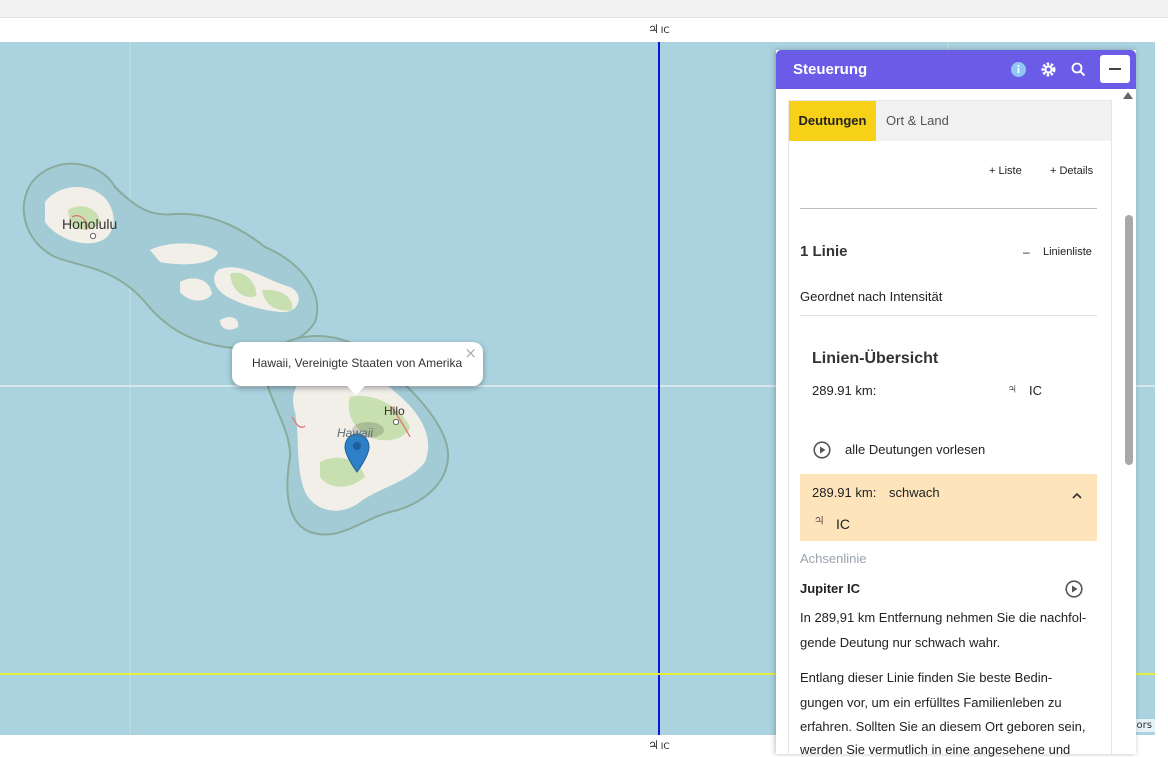  I want to click on popup-tip, so click(356, 390).